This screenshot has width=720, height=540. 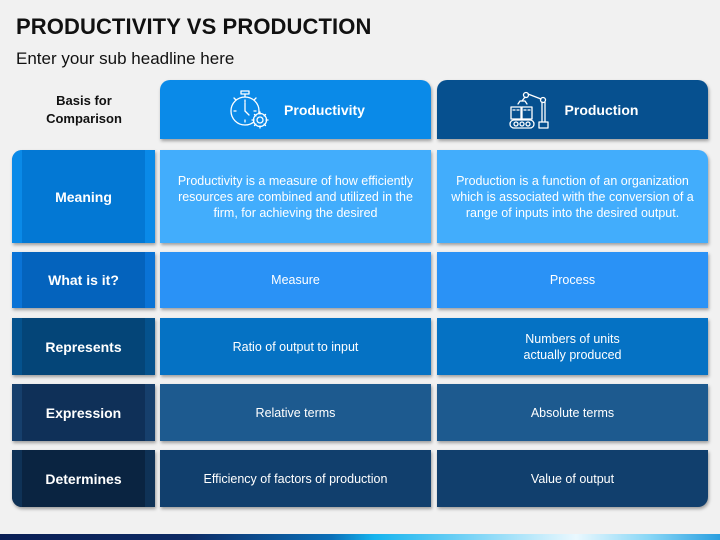 I want to click on productivity-header-label: Productivity, so click(x=324, y=109).